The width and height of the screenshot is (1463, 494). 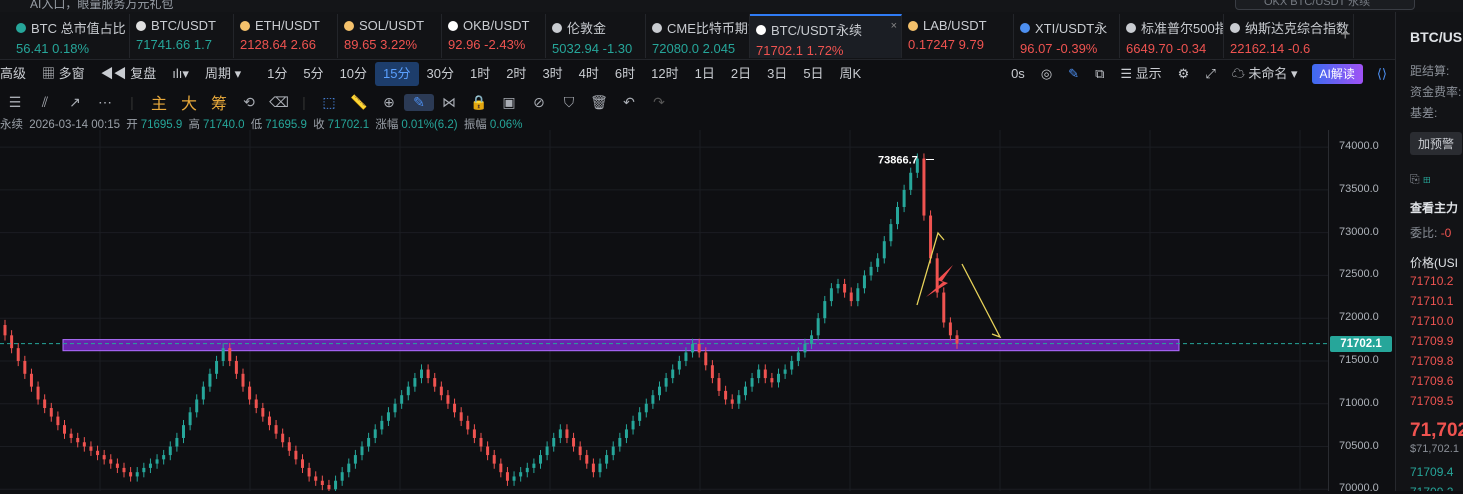 What do you see at coordinates (359, 102) in the screenshot?
I see `ruler-icon: 📏` at bounding box center [359, 102].